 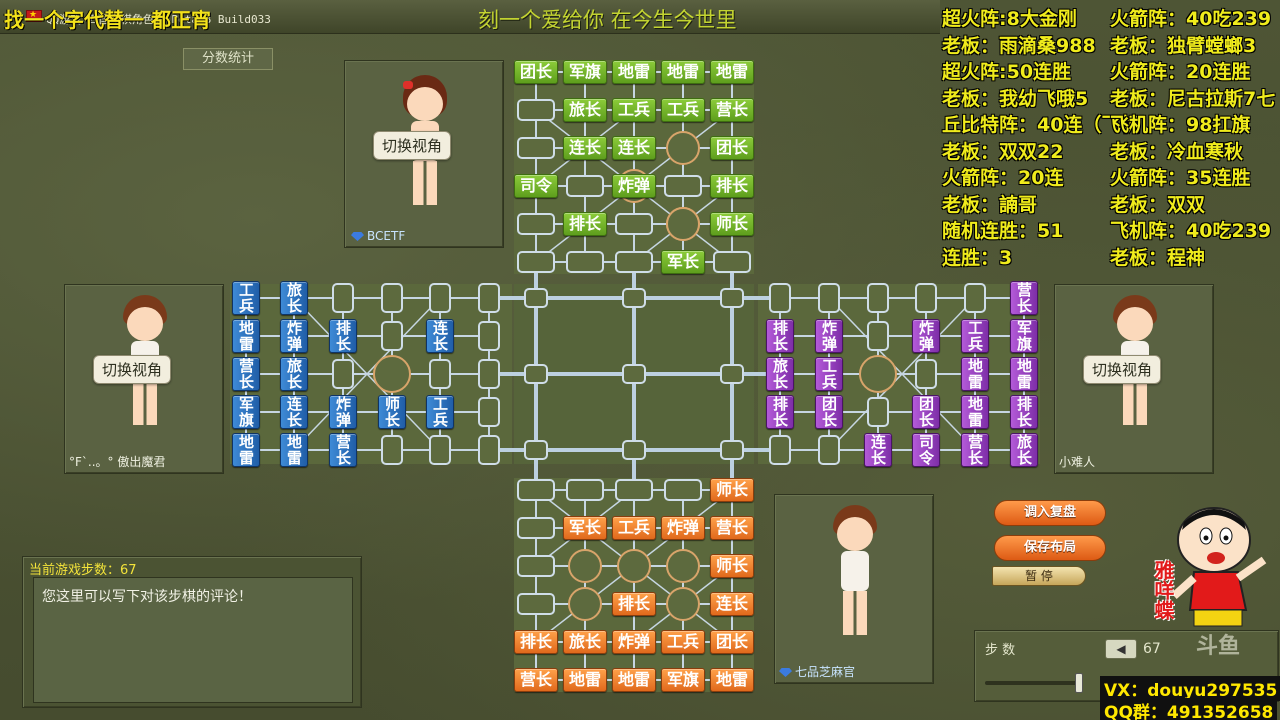 I want to click on piece-purple: 连长, so click(x=878, y=450).